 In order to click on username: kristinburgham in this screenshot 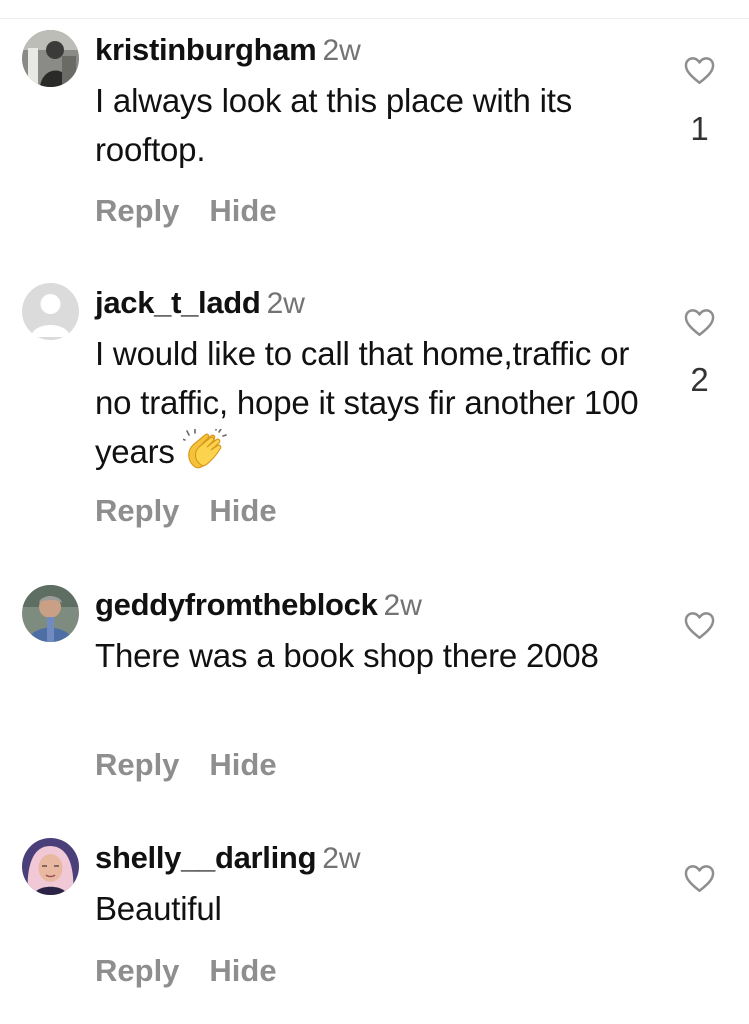, I will do `click(206, 49)`.